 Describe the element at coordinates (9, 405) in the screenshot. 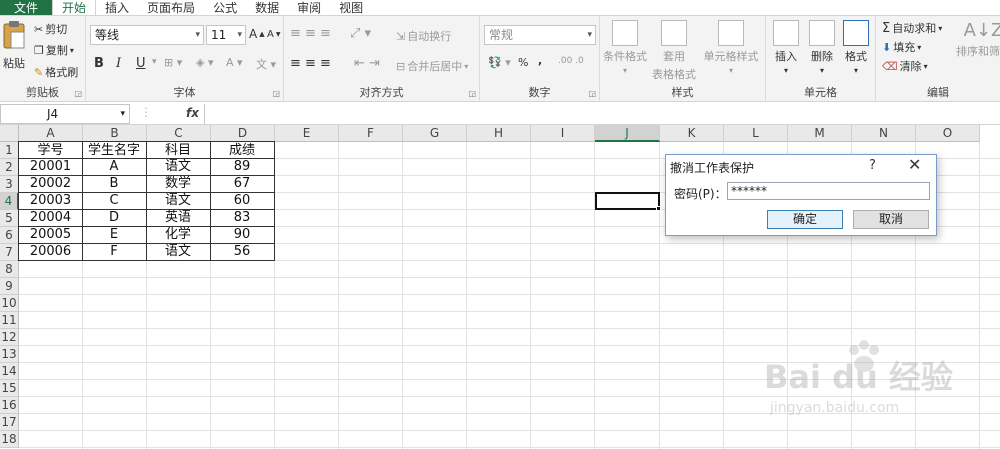

I see `row-header-16: 16` at that location.